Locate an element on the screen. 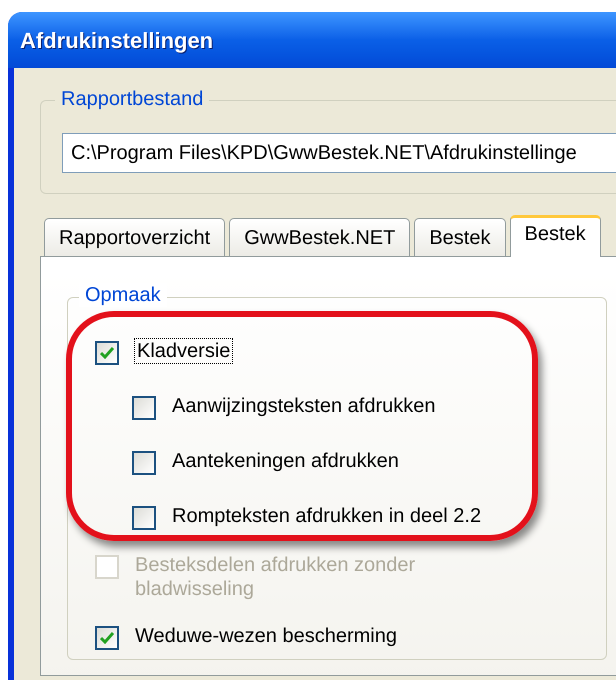  tab: GwwBestek.NET is located at coordinates (319, 237).